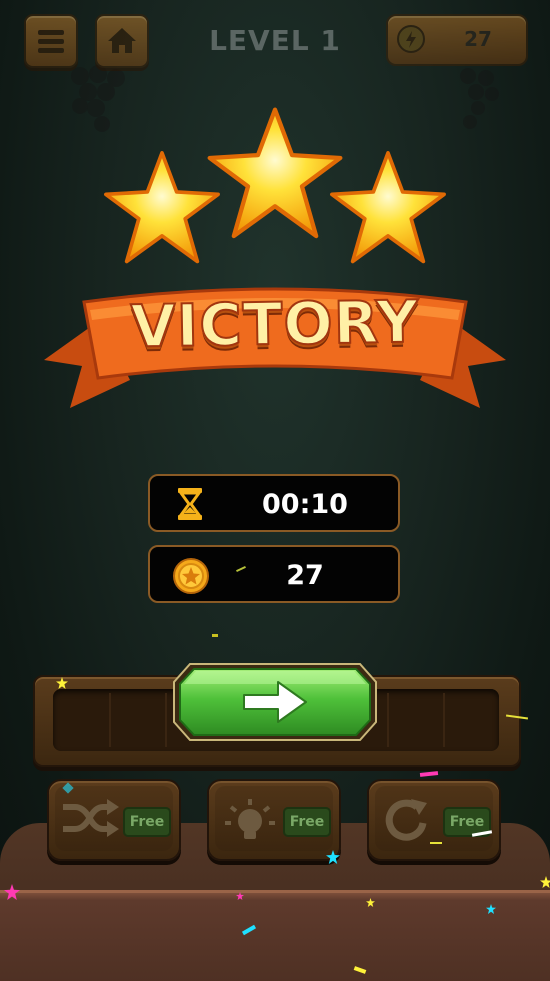  Describe the element at coordinates (478, 39) in the screenshot. I see `coin-count: 27` at that location.